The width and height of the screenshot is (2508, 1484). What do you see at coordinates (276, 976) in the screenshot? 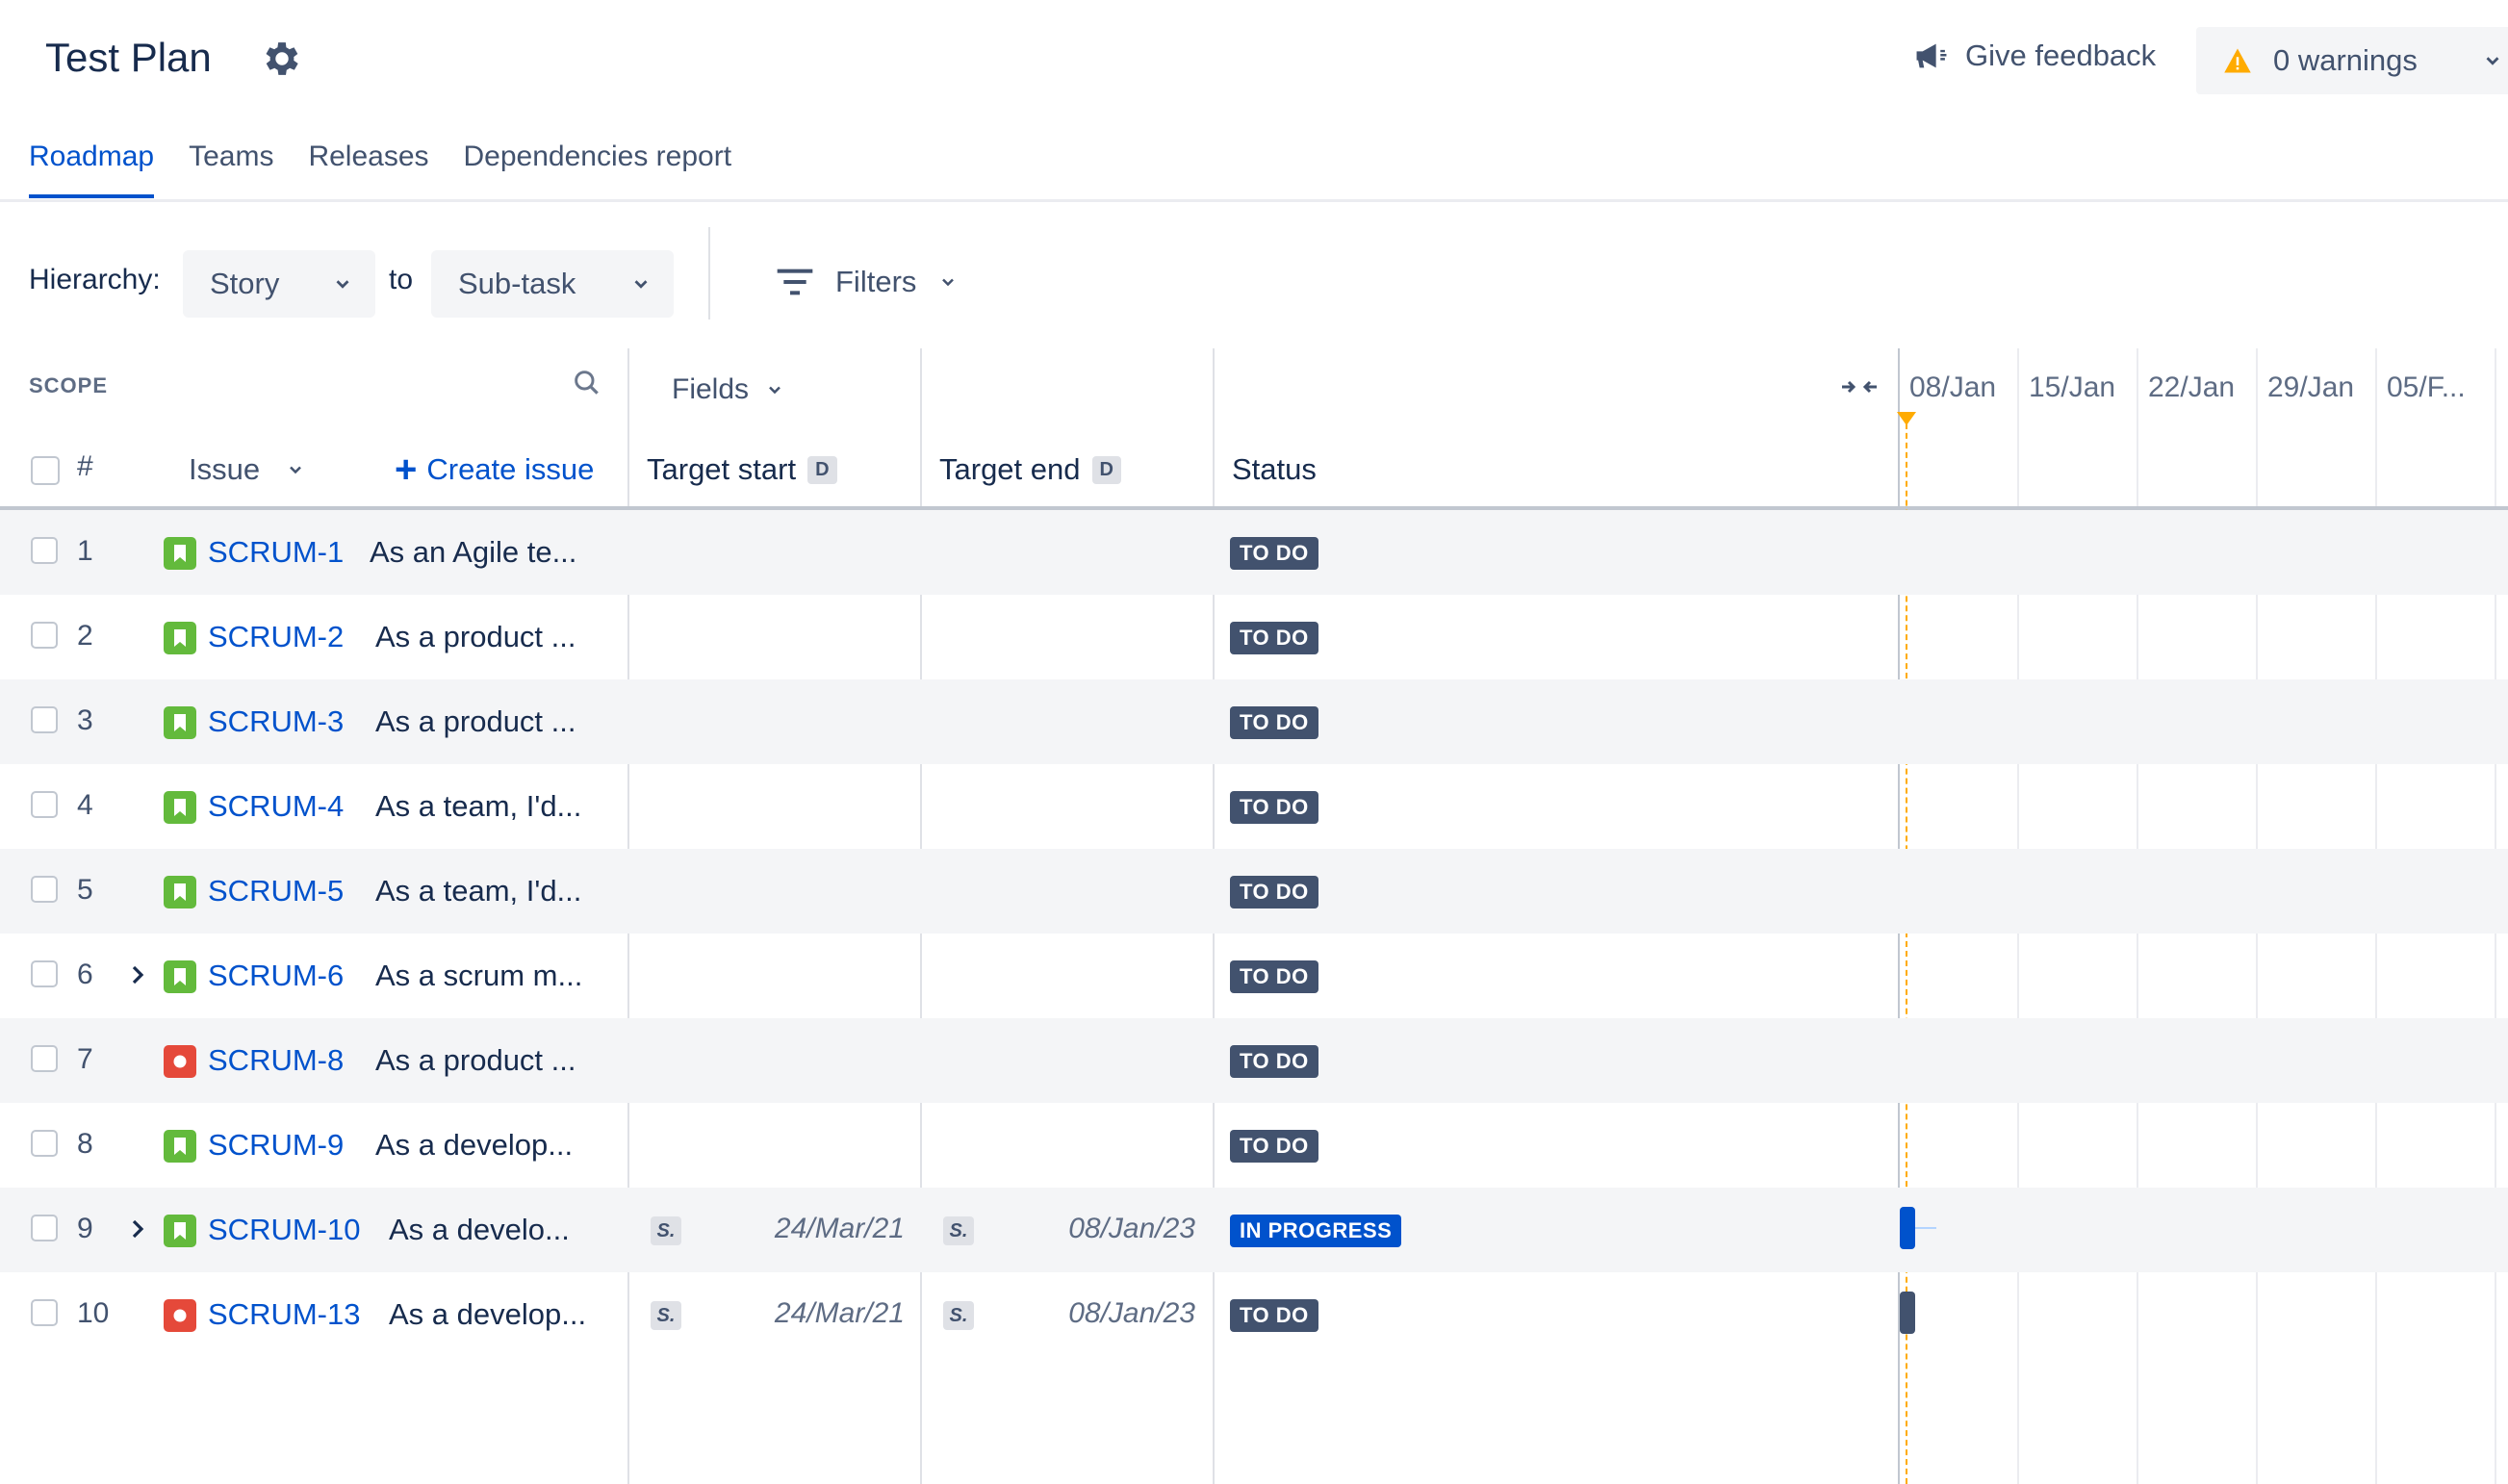
I see `issue-key-link: SCRUM-6` at bounding box center [276, 976].